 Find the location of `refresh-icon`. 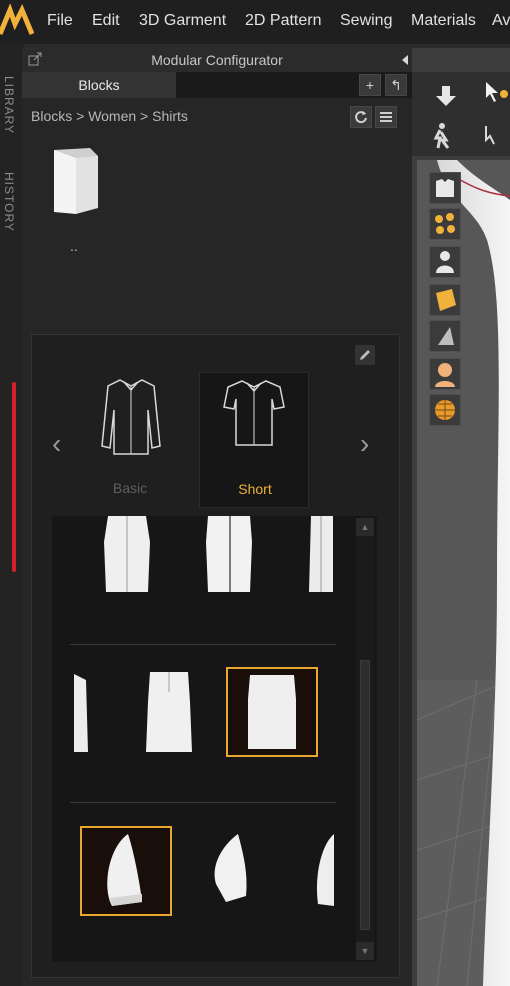

refresh-icon is located at coordinates (361, 117).